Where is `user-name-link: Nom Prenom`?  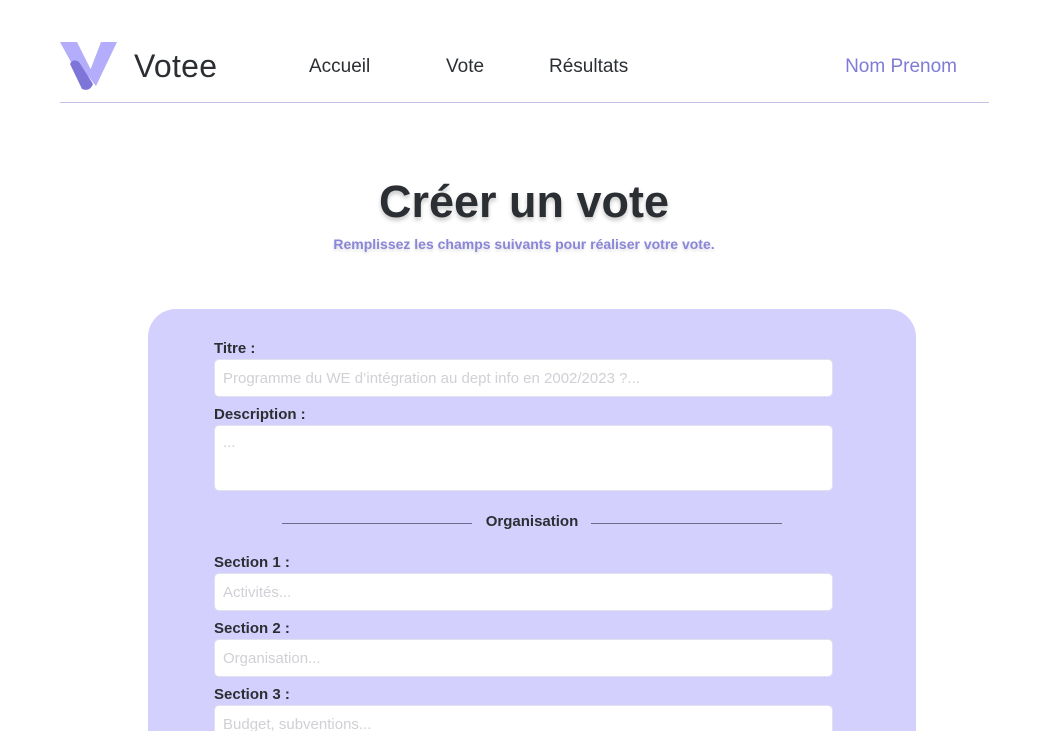
user-name-link: Nom Prenom is located at coordinates (901, 67).